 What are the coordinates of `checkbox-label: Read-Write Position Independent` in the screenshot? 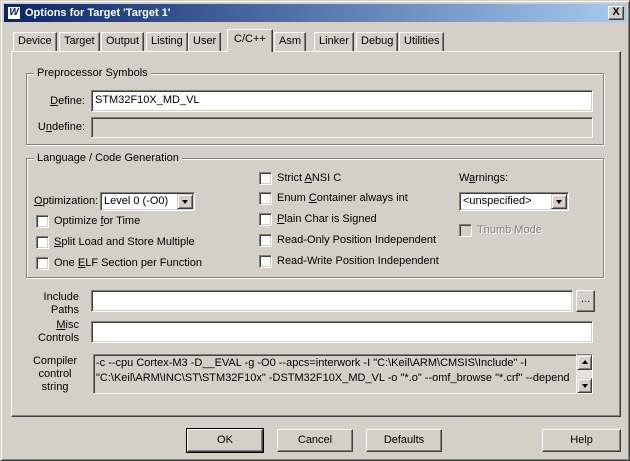 It's located at (358, 261).